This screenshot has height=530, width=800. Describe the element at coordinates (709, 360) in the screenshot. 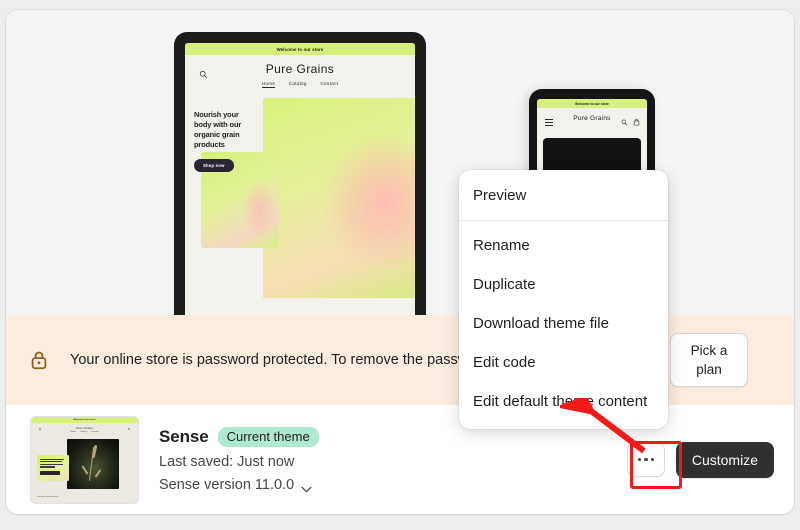

I see `pick-a-plan-button: Pick a plan` at that location.